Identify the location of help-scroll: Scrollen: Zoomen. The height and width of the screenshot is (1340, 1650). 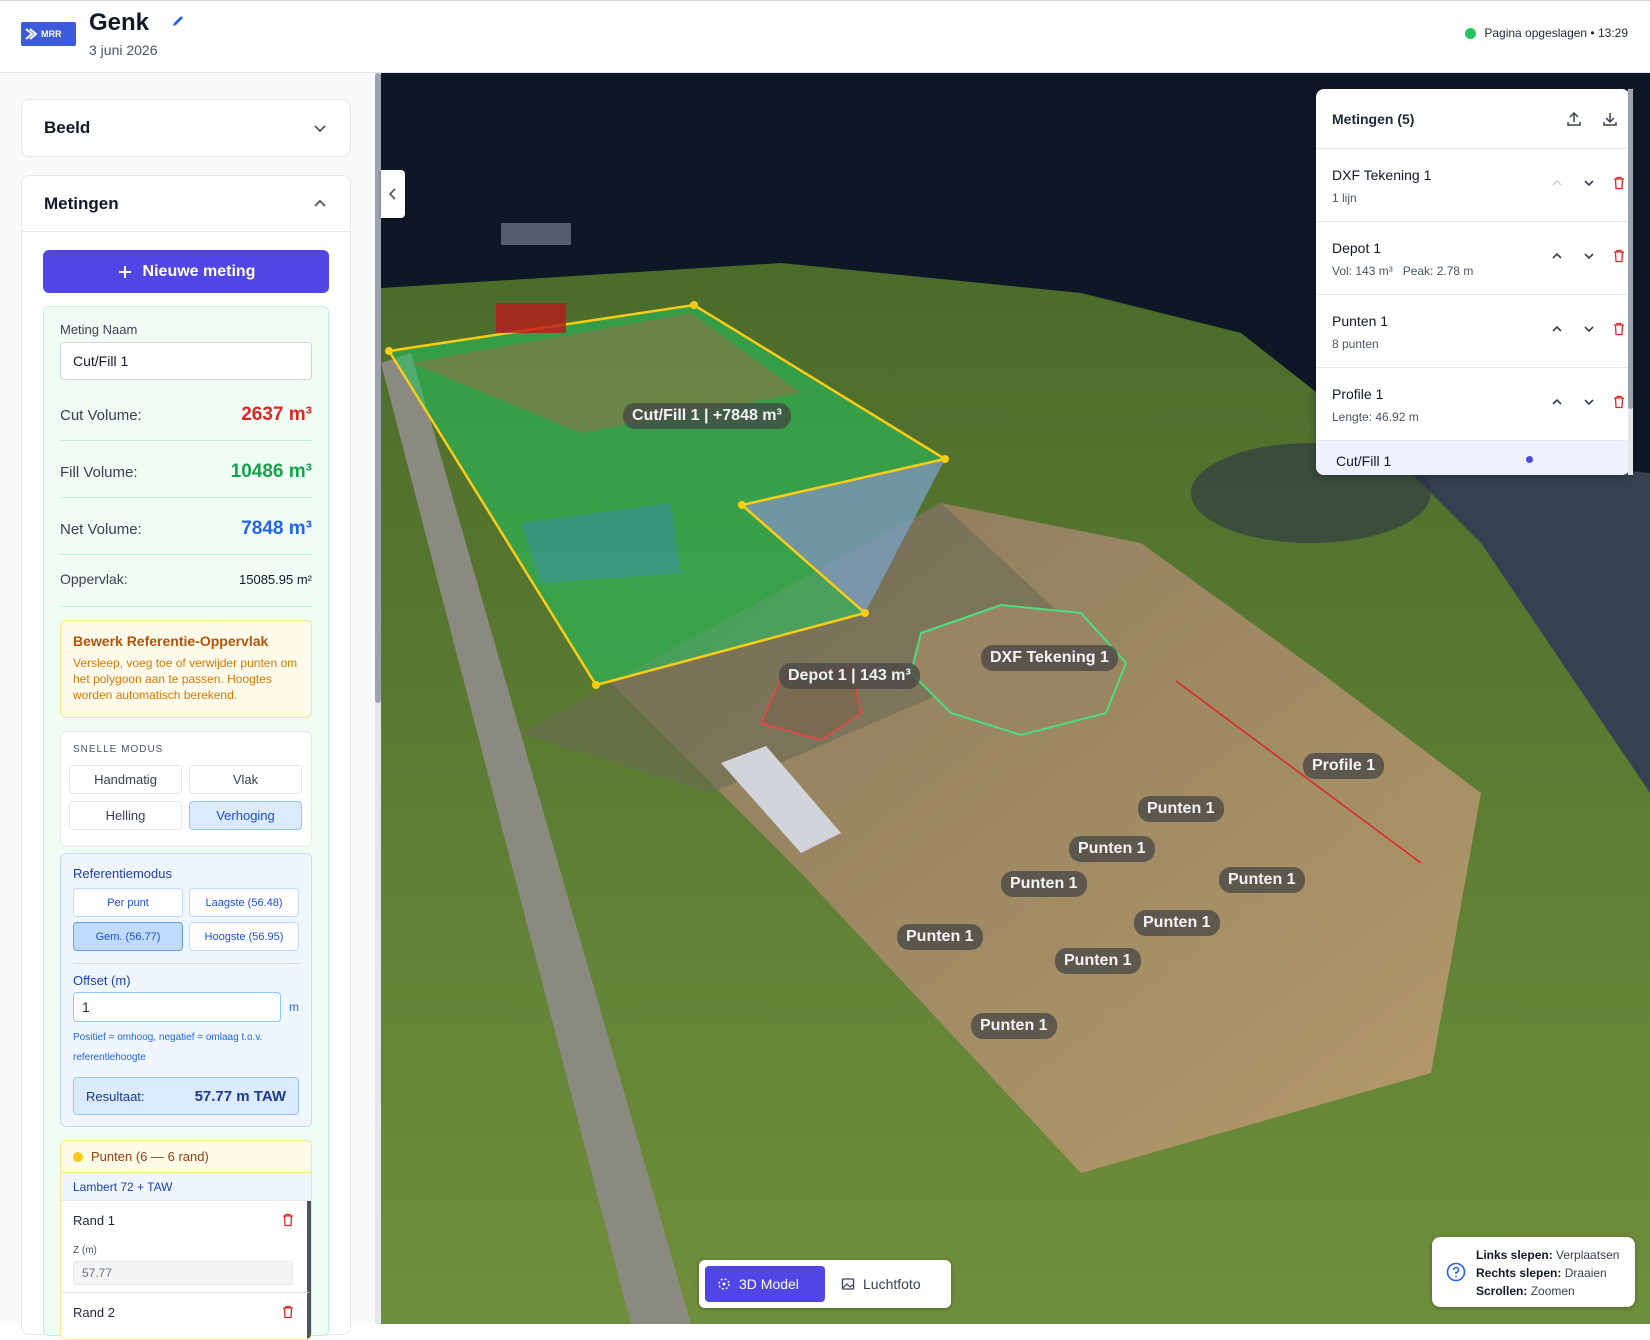
(1525, 1291).